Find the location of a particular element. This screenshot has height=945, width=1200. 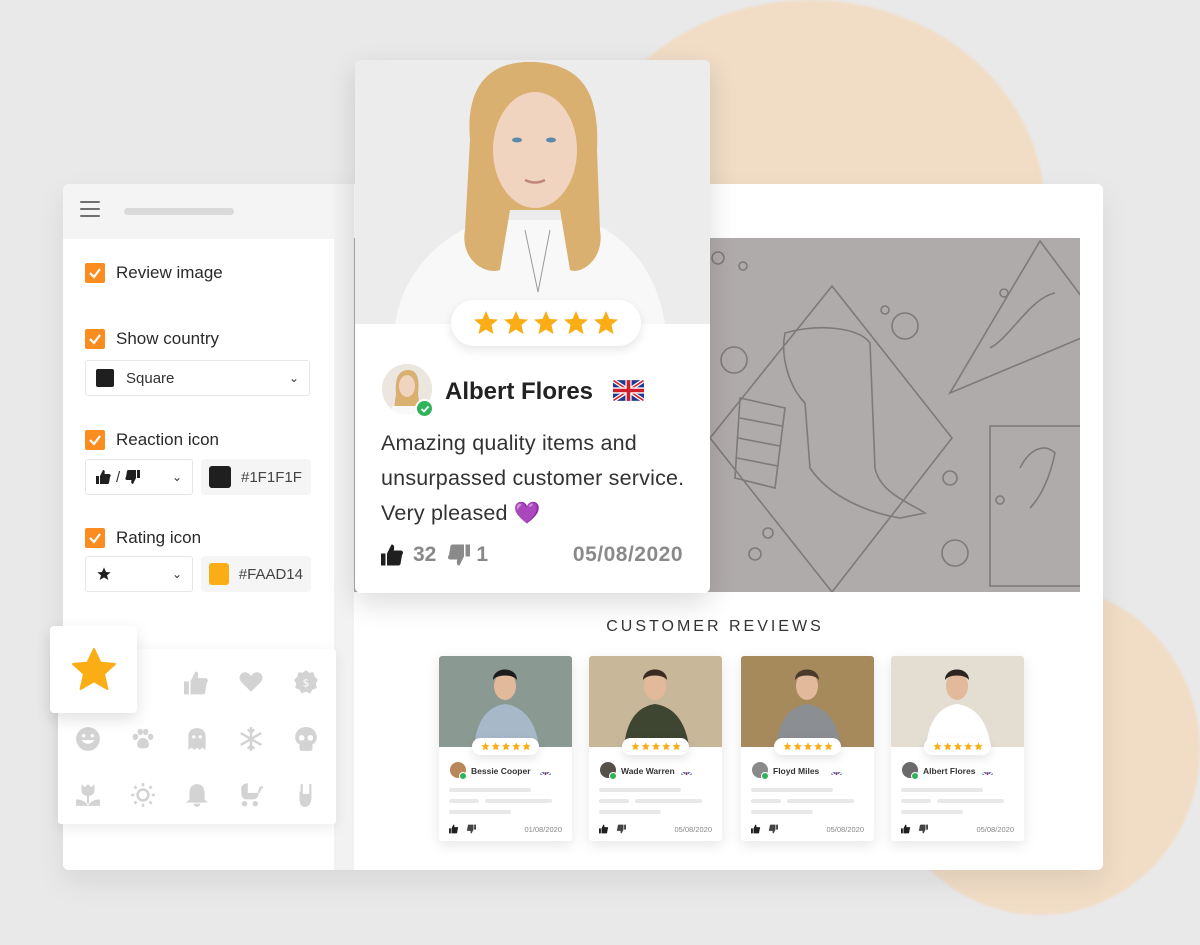

reaction-icon-select: / ⌄ is located at coordinates (139, 477).